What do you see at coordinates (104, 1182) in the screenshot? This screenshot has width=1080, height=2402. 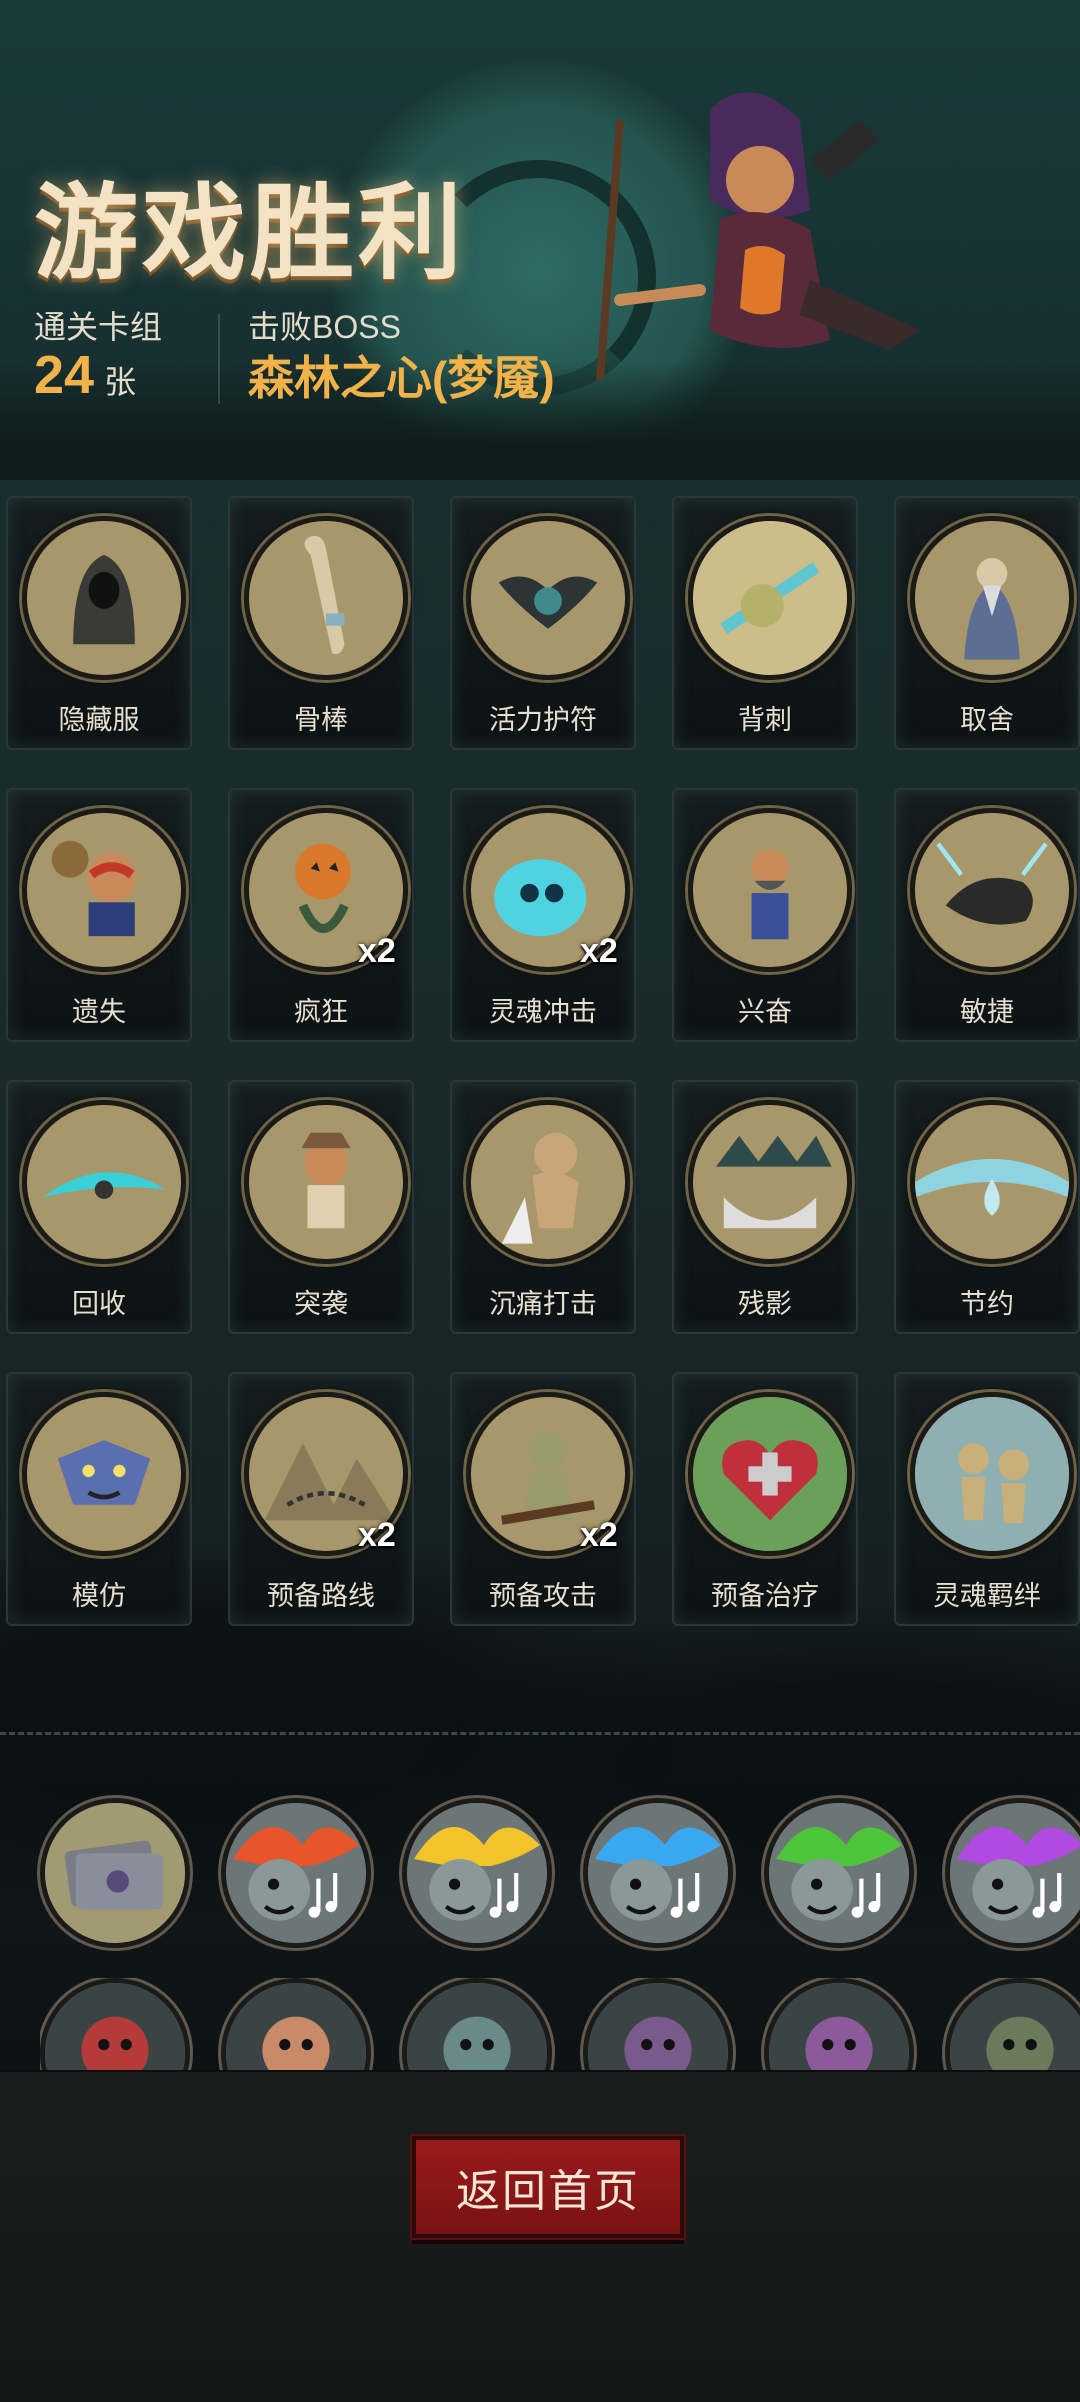 I see `spinning-blade-icon` at bounding box center [104, 1182].